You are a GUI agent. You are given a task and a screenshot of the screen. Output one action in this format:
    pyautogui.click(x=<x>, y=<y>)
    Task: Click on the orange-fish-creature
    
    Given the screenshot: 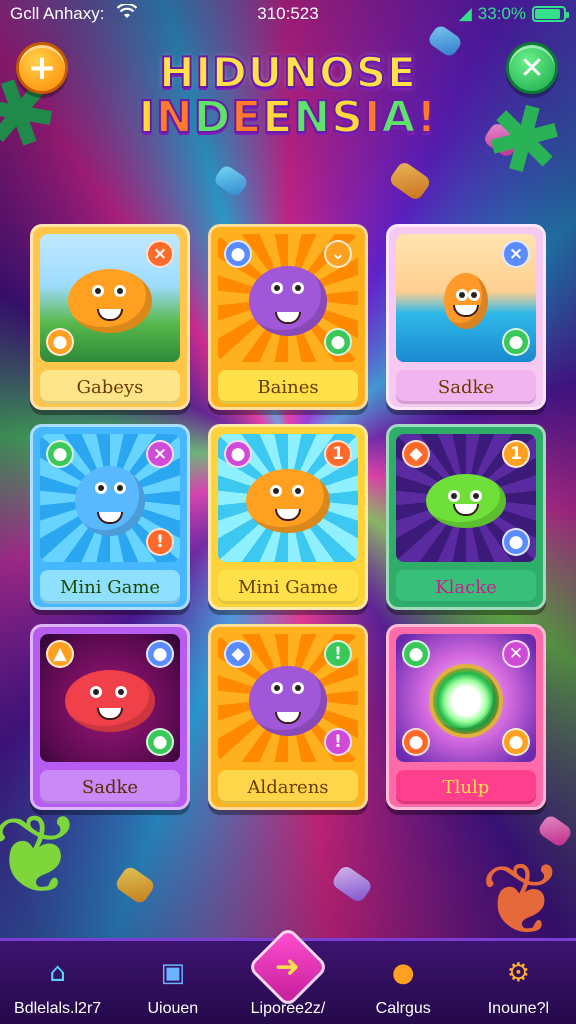 What is the action you would take?
    pyautogui.click(x=288, y=500)
    